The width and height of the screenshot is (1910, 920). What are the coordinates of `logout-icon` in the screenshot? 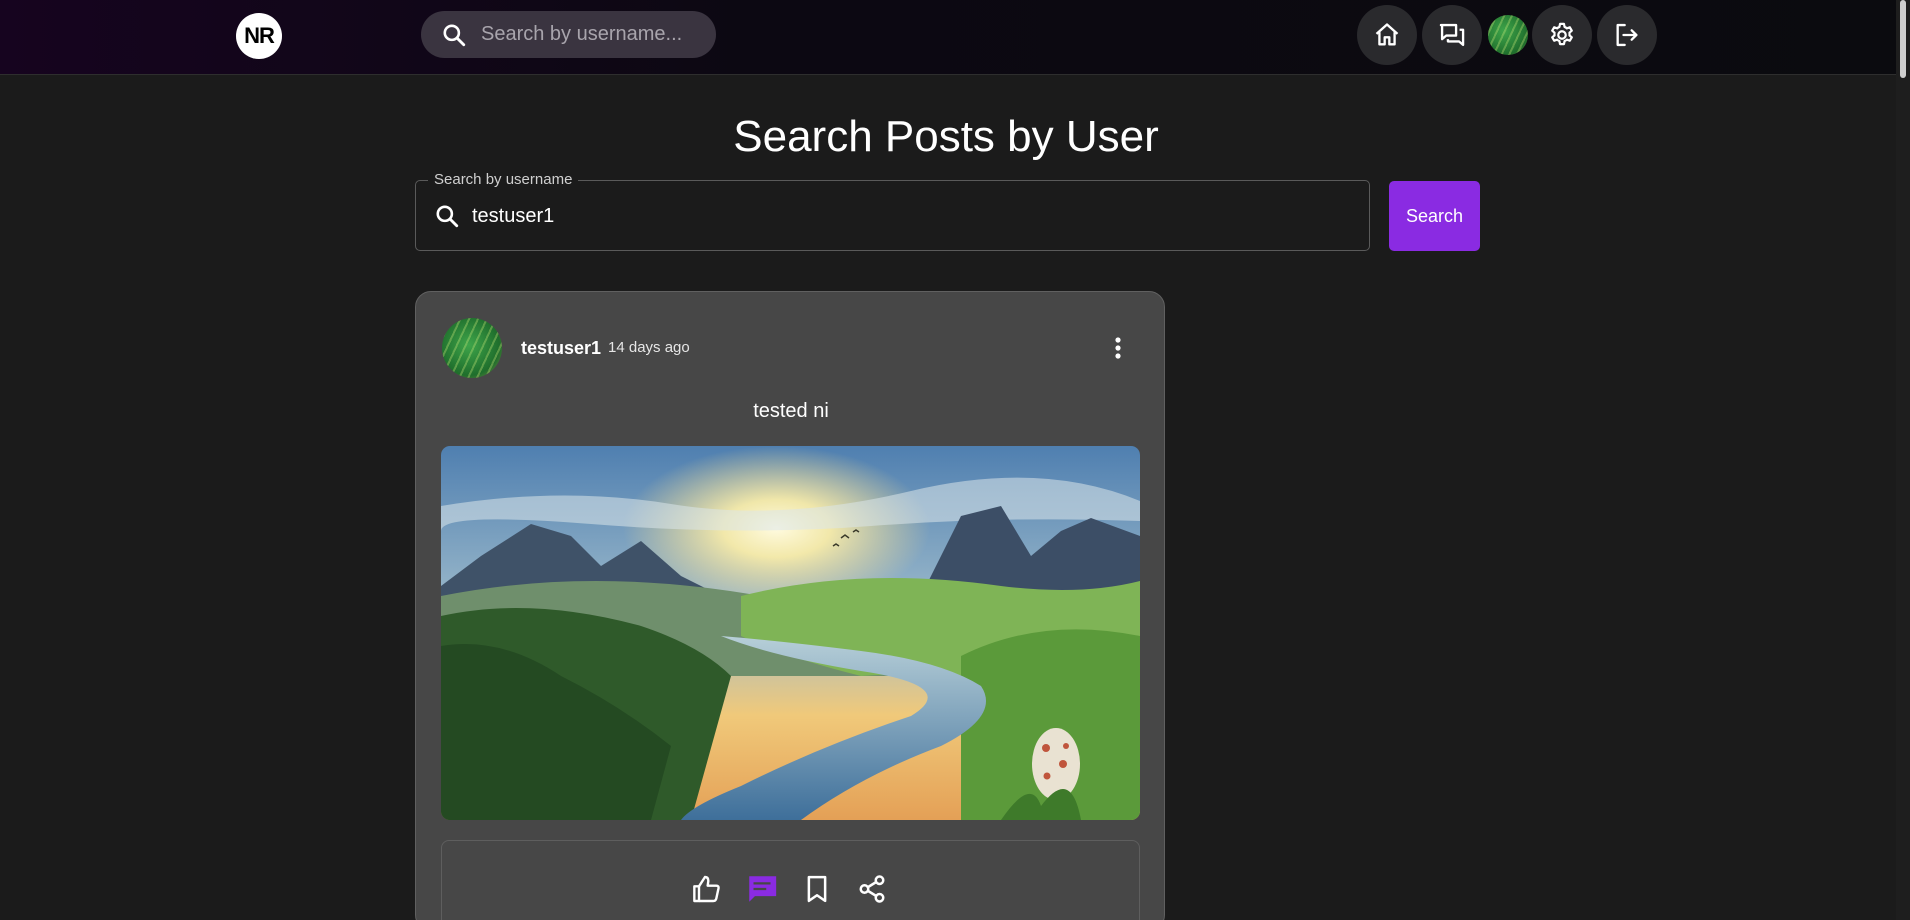 It's located at (1627, 35).